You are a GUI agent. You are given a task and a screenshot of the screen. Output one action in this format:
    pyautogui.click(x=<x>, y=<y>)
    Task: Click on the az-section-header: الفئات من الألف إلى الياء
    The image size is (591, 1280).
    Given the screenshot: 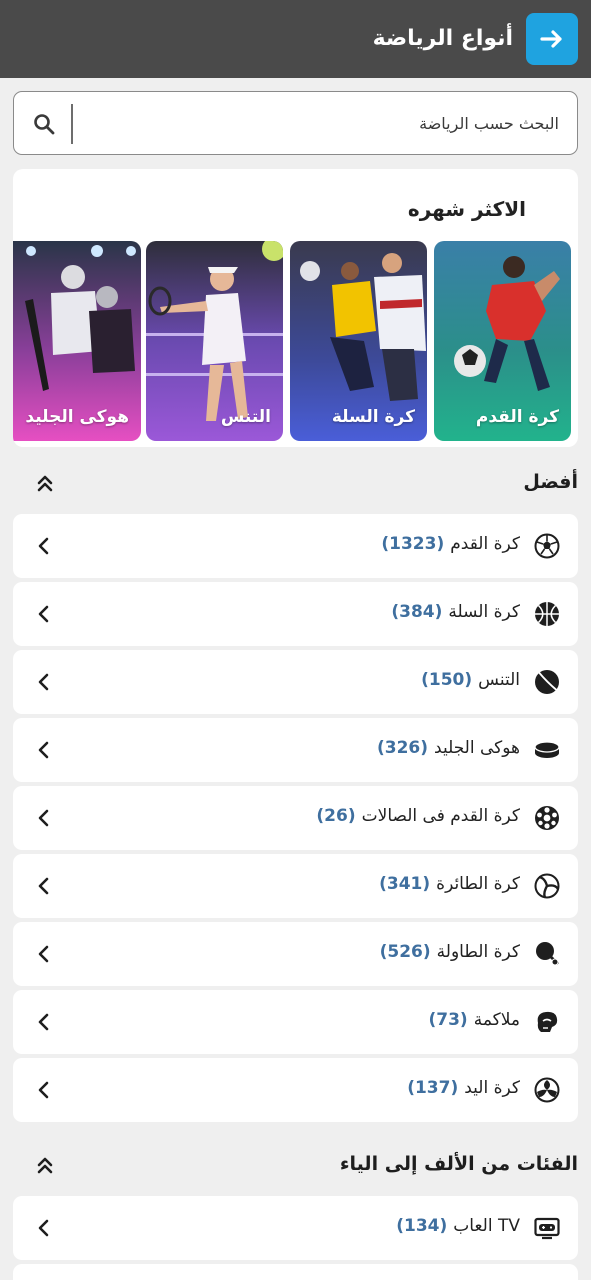 What is the action you would take?
    pyautogui.click(x=295, y=1165)
    